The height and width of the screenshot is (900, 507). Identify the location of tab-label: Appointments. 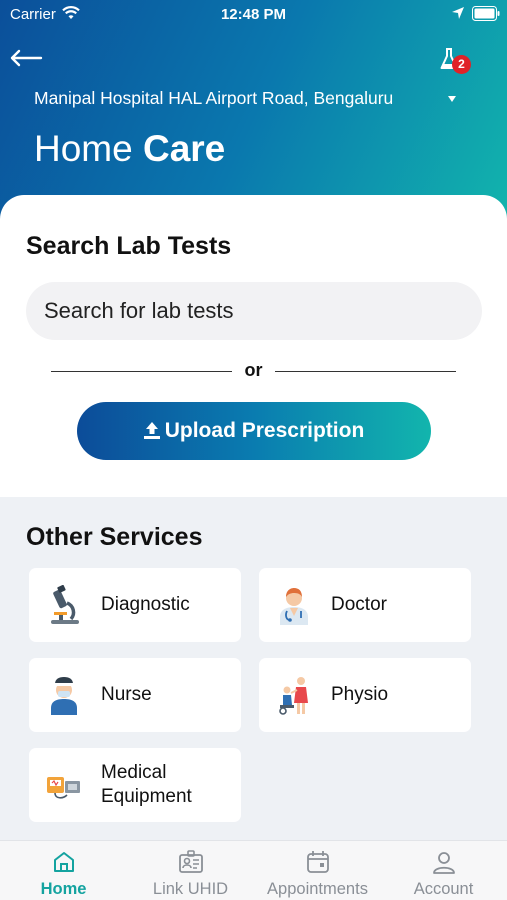
(317, 889).